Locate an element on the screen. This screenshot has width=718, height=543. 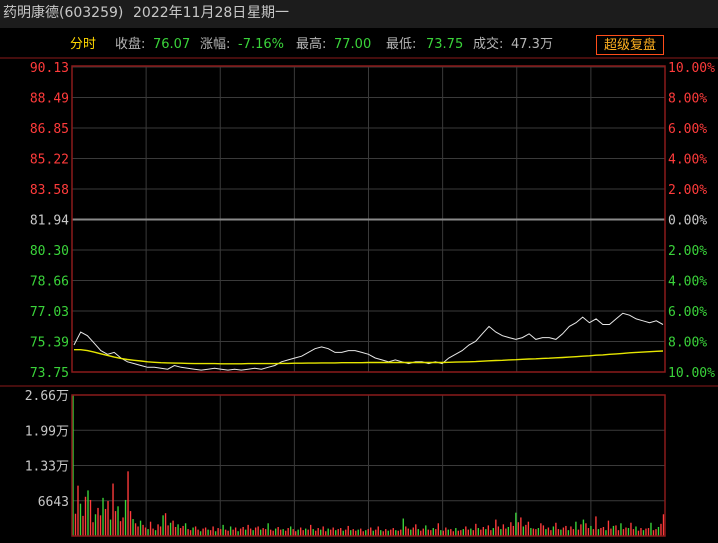
volume-tick-label: 1.33万 is located at coordinates (47, 467).